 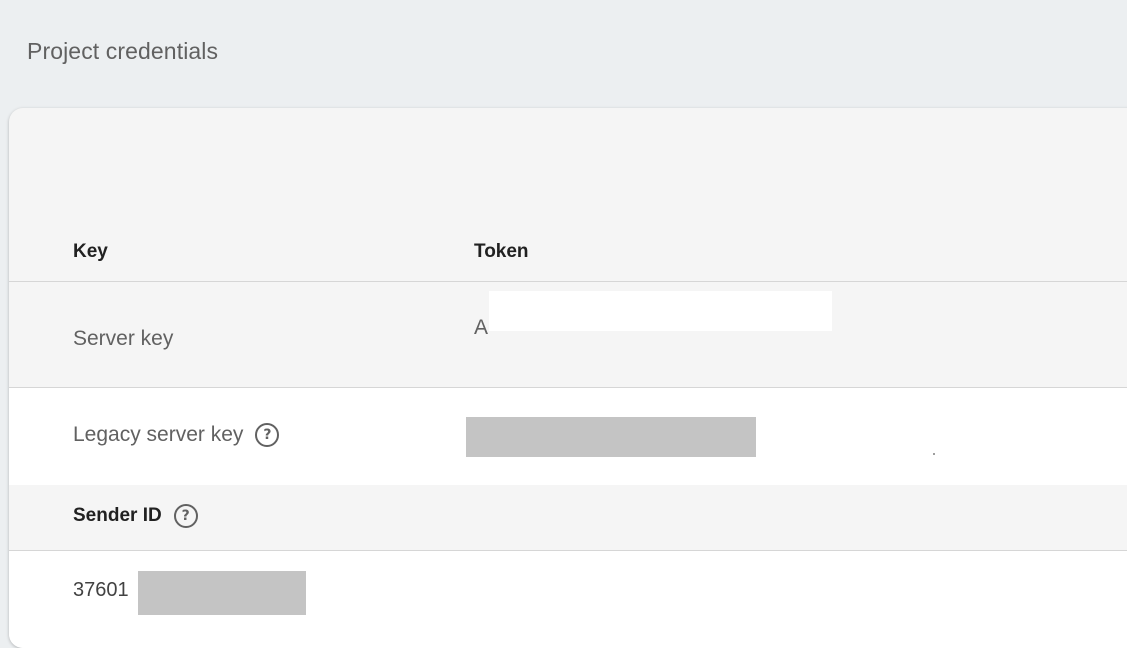 I want to click on sender-id-value: 37601, so click(x=101, y=590).